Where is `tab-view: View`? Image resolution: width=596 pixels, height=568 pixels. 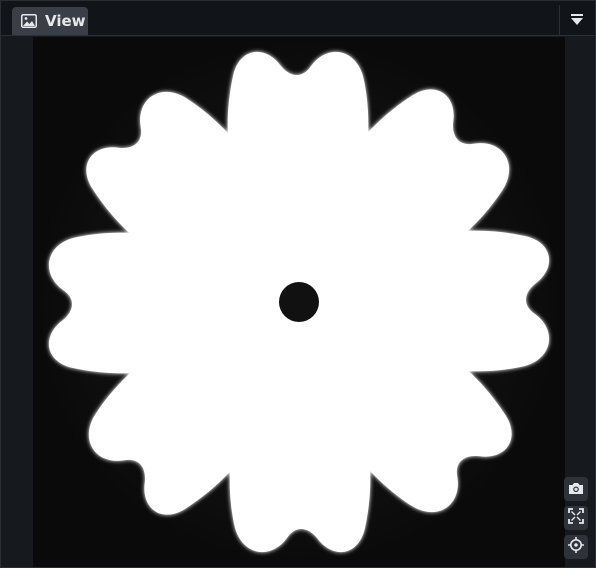
tab-view: View is located at coordinates (50, 21).